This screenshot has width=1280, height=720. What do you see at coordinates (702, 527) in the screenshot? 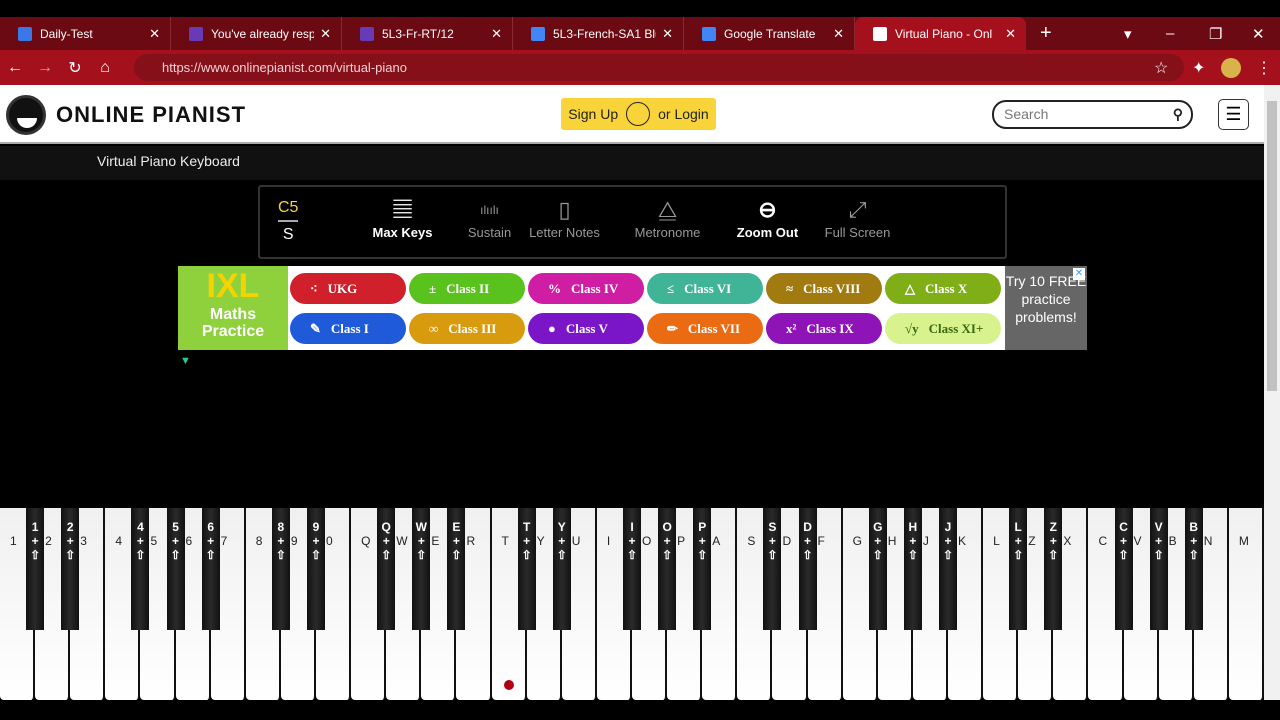
I see `black-key-label: P` at bounding box center [702, 527].